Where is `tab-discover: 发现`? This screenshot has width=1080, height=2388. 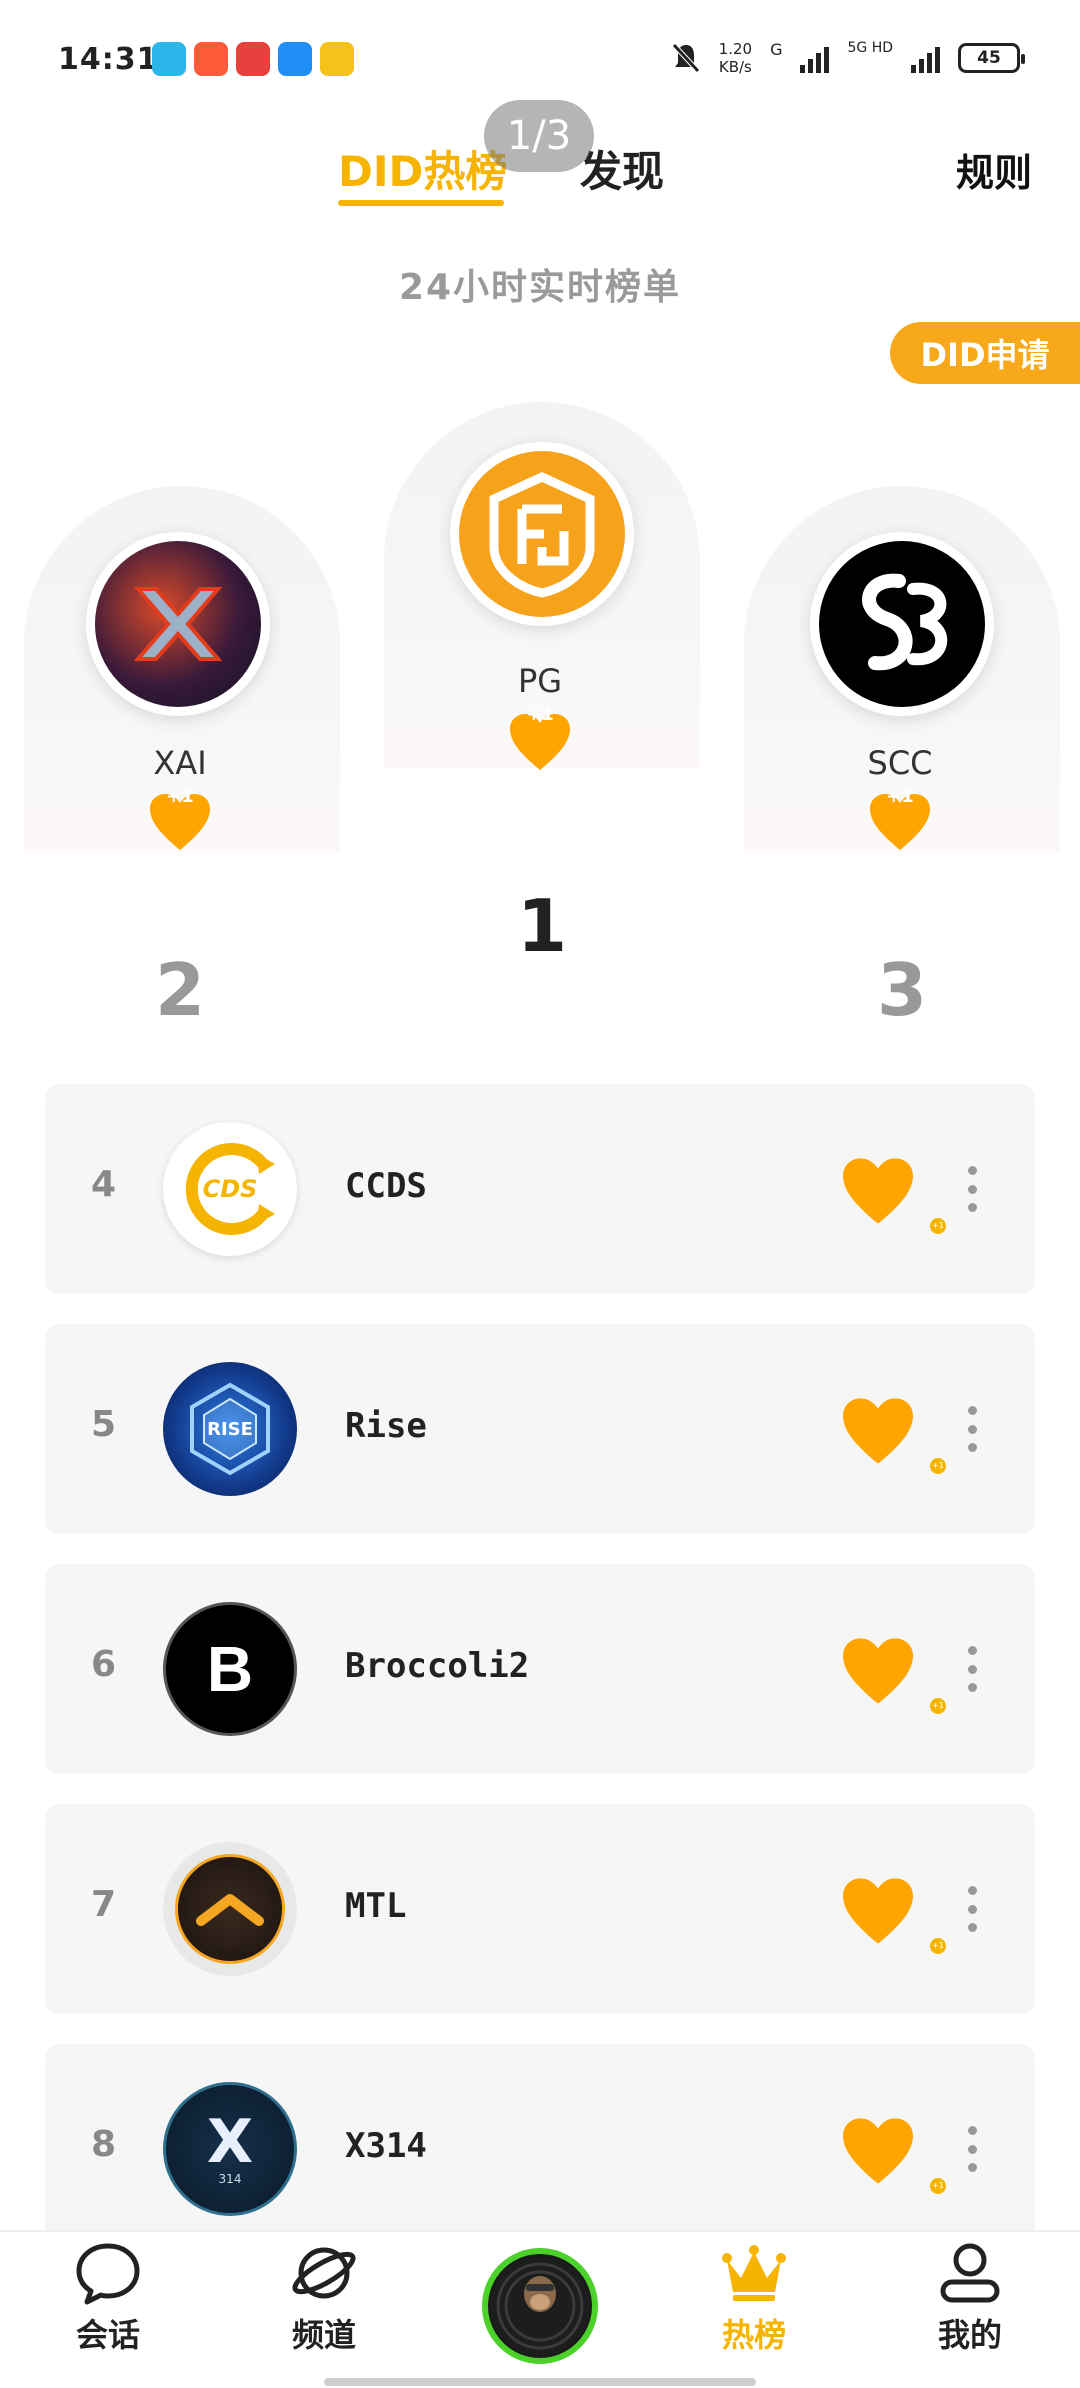
tab-discover: 发现 is located at coordinates (622, 168).